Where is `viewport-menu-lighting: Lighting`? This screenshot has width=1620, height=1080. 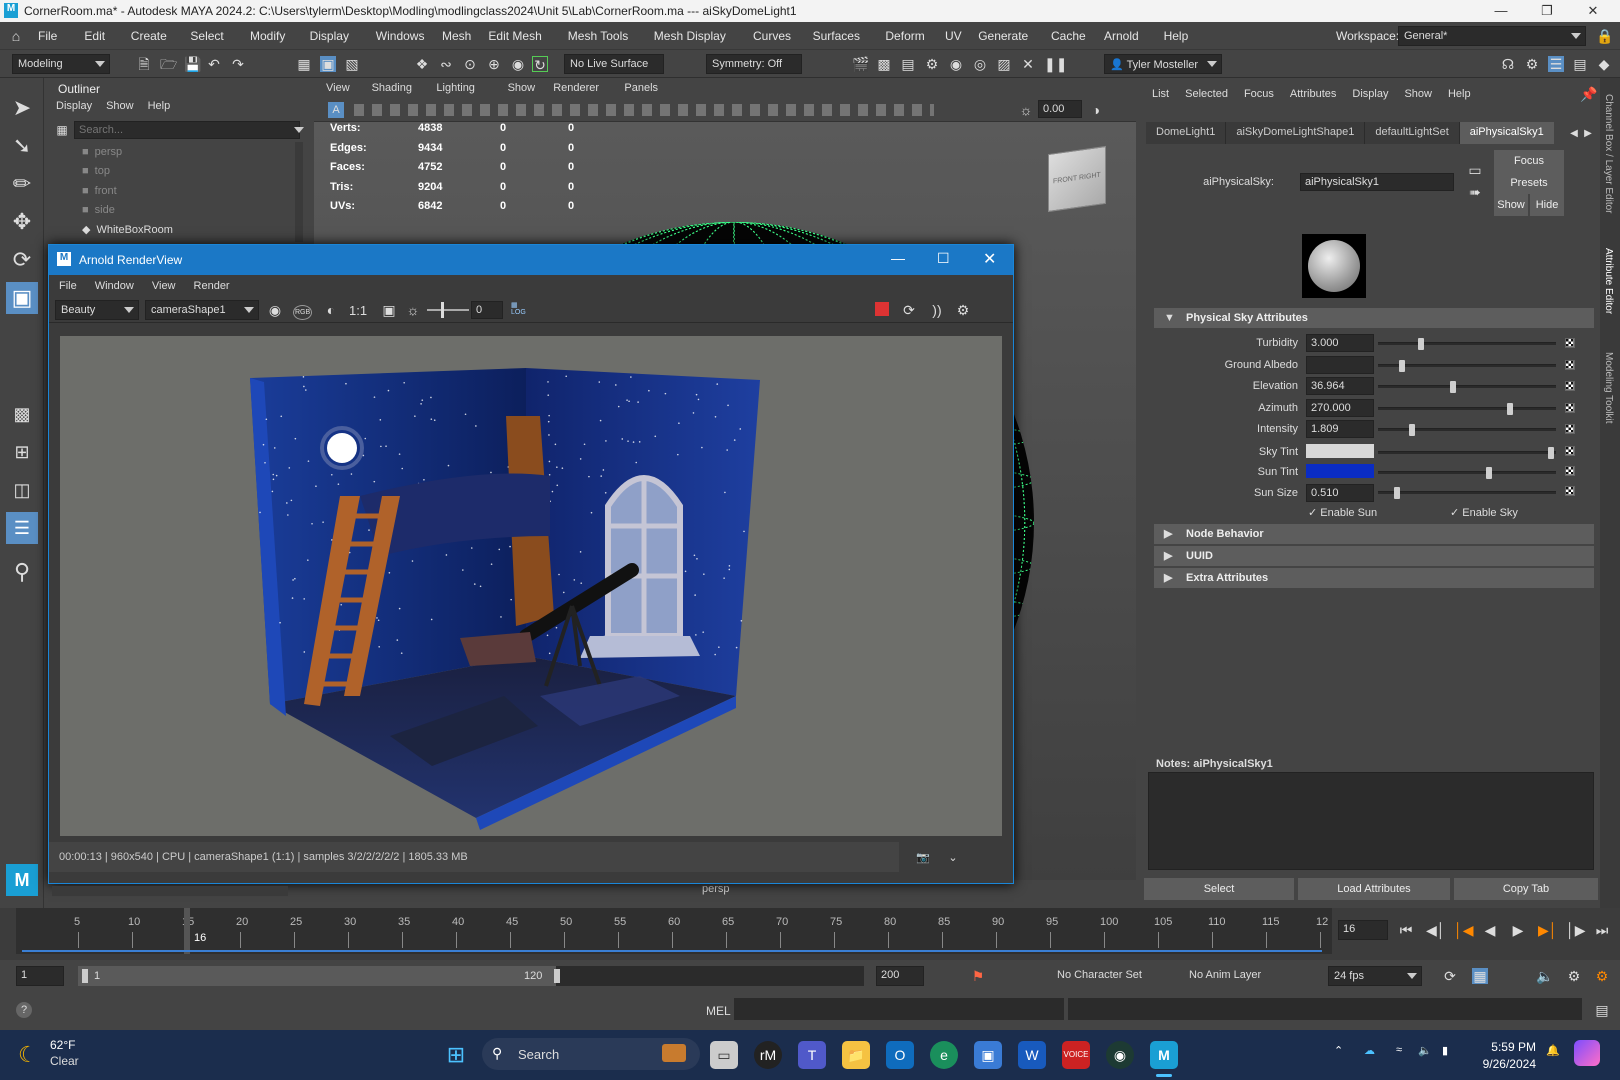 viewport-menu-lighting: Lighting is located at coordinates (455, 88).